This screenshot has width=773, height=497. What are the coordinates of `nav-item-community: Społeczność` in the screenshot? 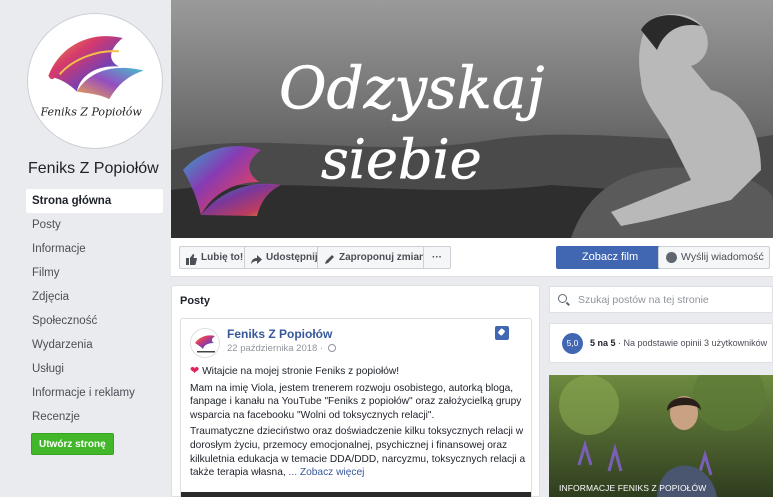 It's located at (94, 321).